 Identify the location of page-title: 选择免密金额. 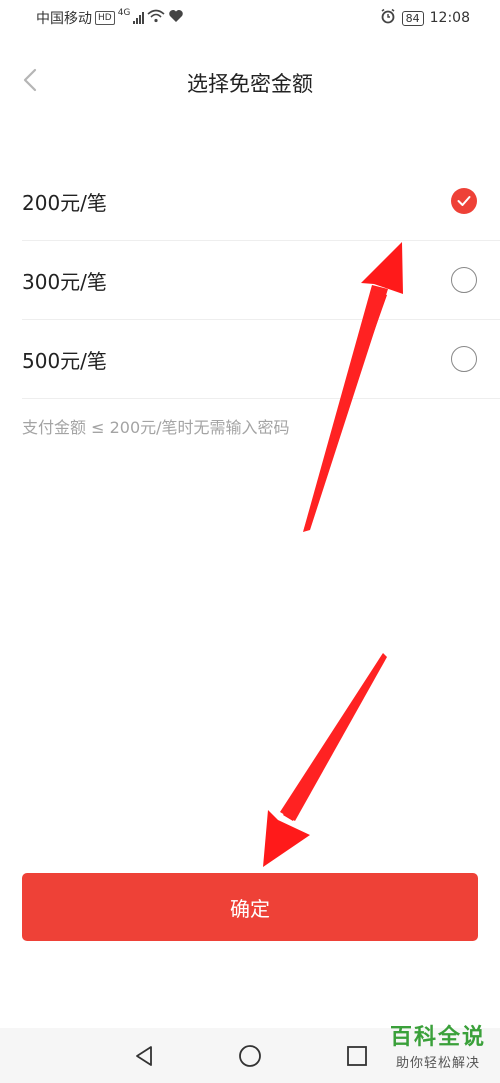
(250, 84).